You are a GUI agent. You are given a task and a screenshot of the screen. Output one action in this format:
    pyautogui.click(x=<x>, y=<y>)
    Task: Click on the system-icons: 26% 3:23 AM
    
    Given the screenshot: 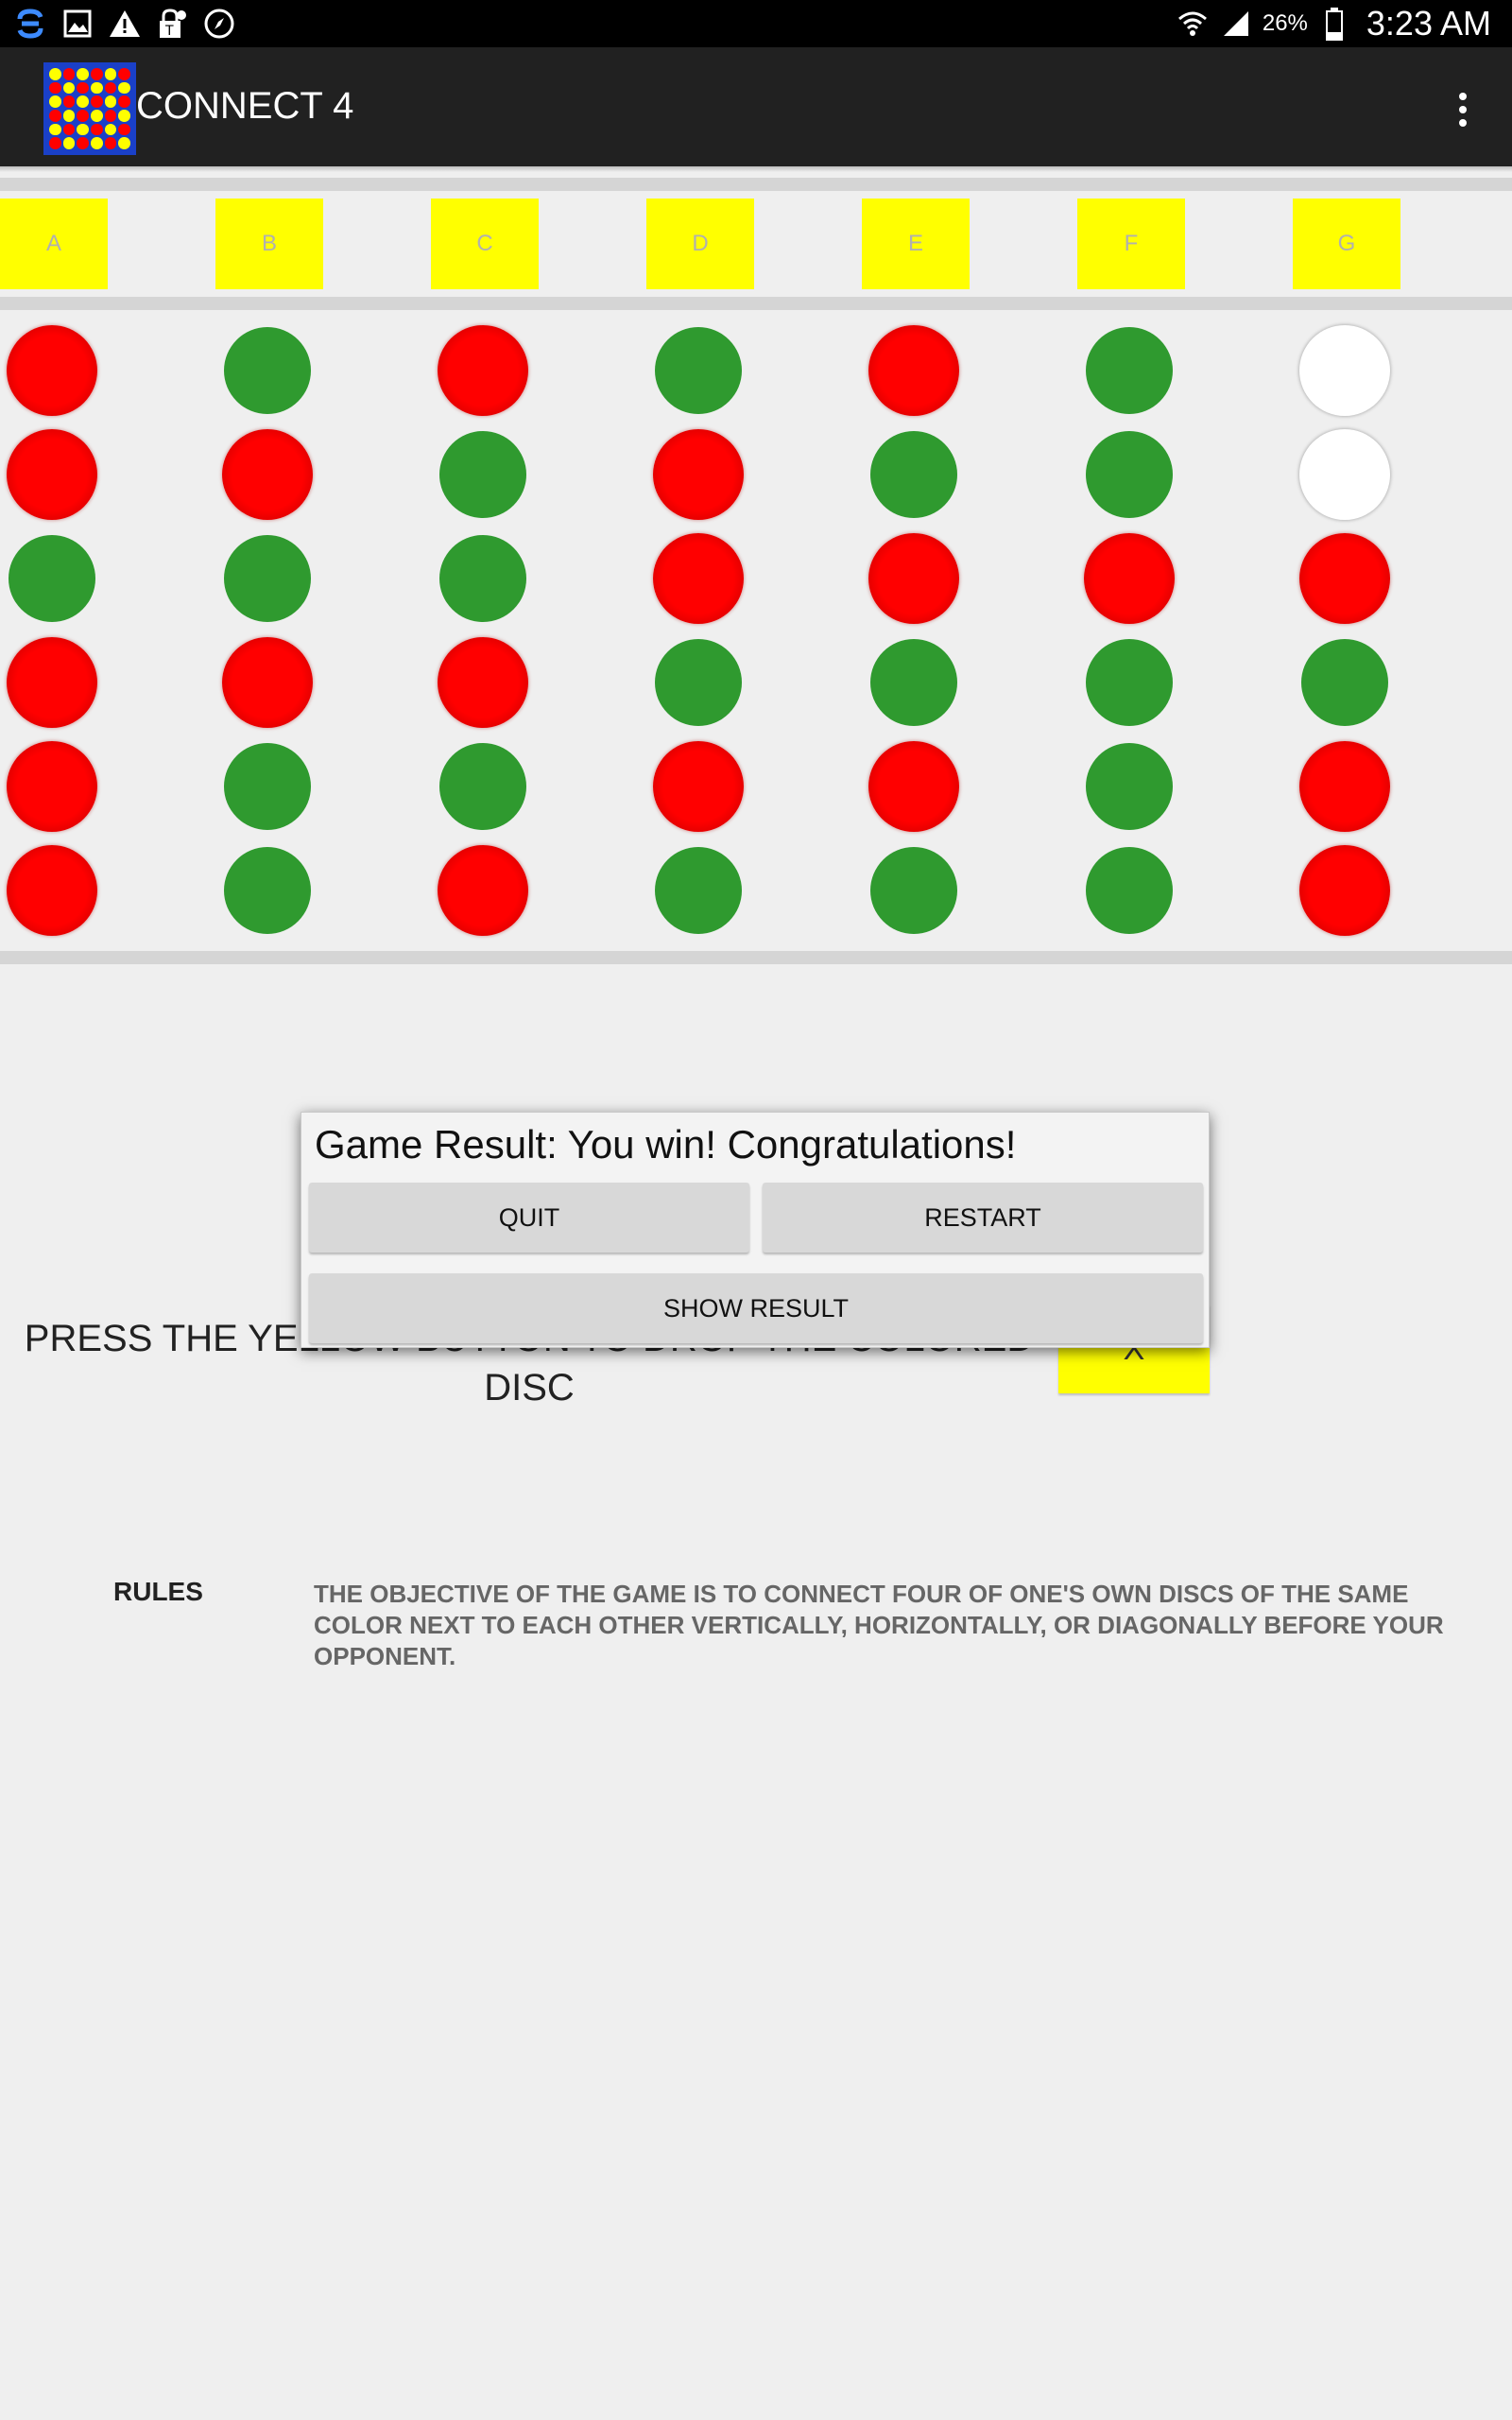 What is the action you would take?
    pyautogui.click(x=1333, y=24)
    